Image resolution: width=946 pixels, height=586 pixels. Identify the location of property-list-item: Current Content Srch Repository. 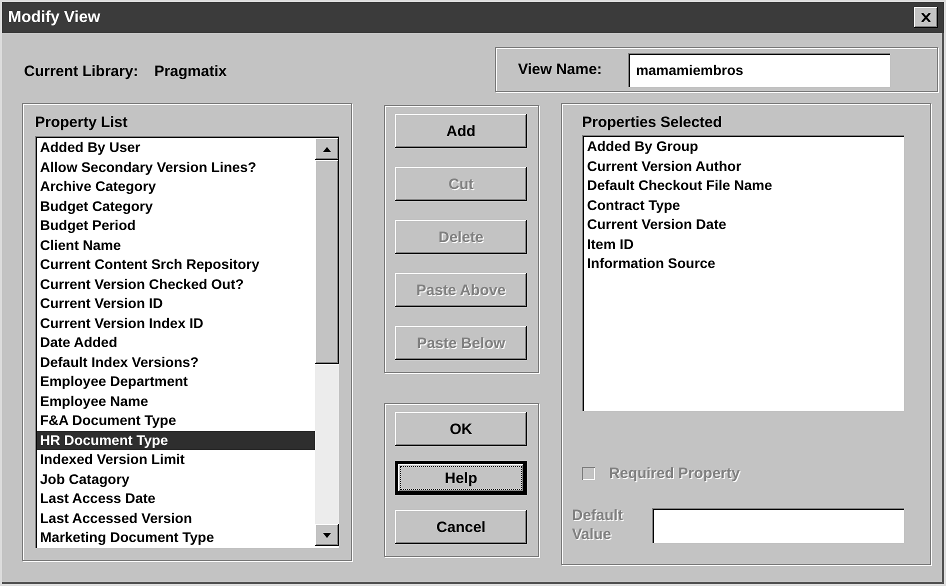
(176, 264).